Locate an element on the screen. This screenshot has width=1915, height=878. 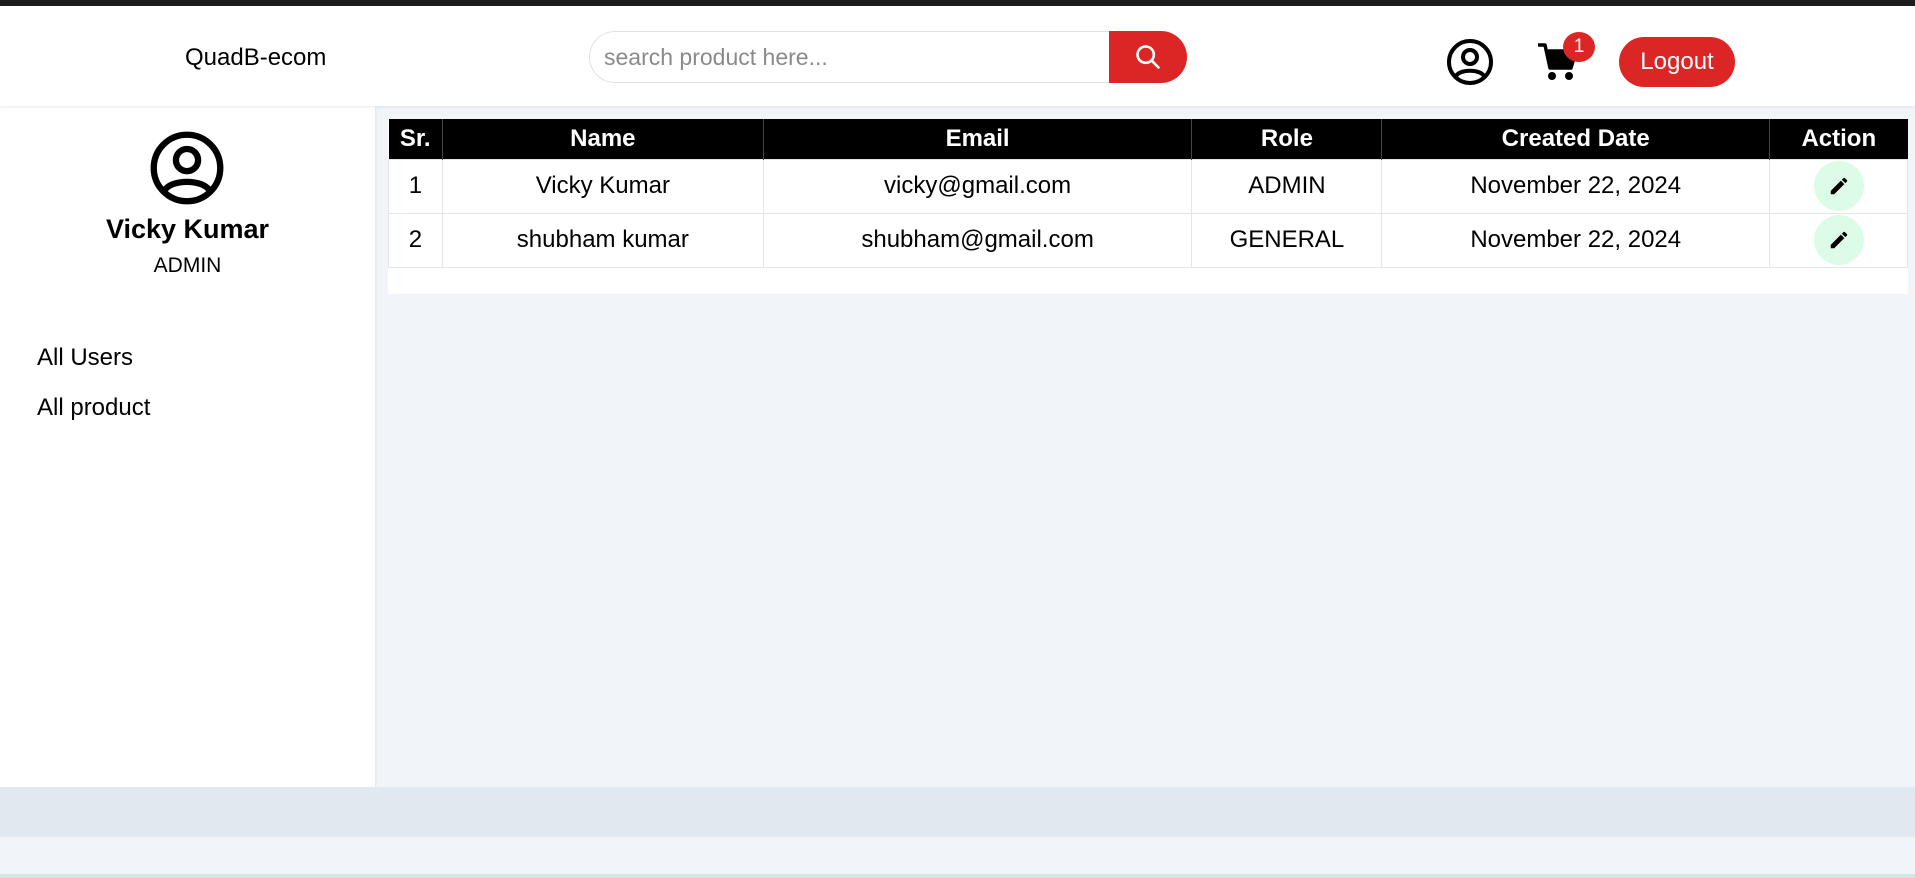
column-header-email: Email is located at coordinates (977, 139).